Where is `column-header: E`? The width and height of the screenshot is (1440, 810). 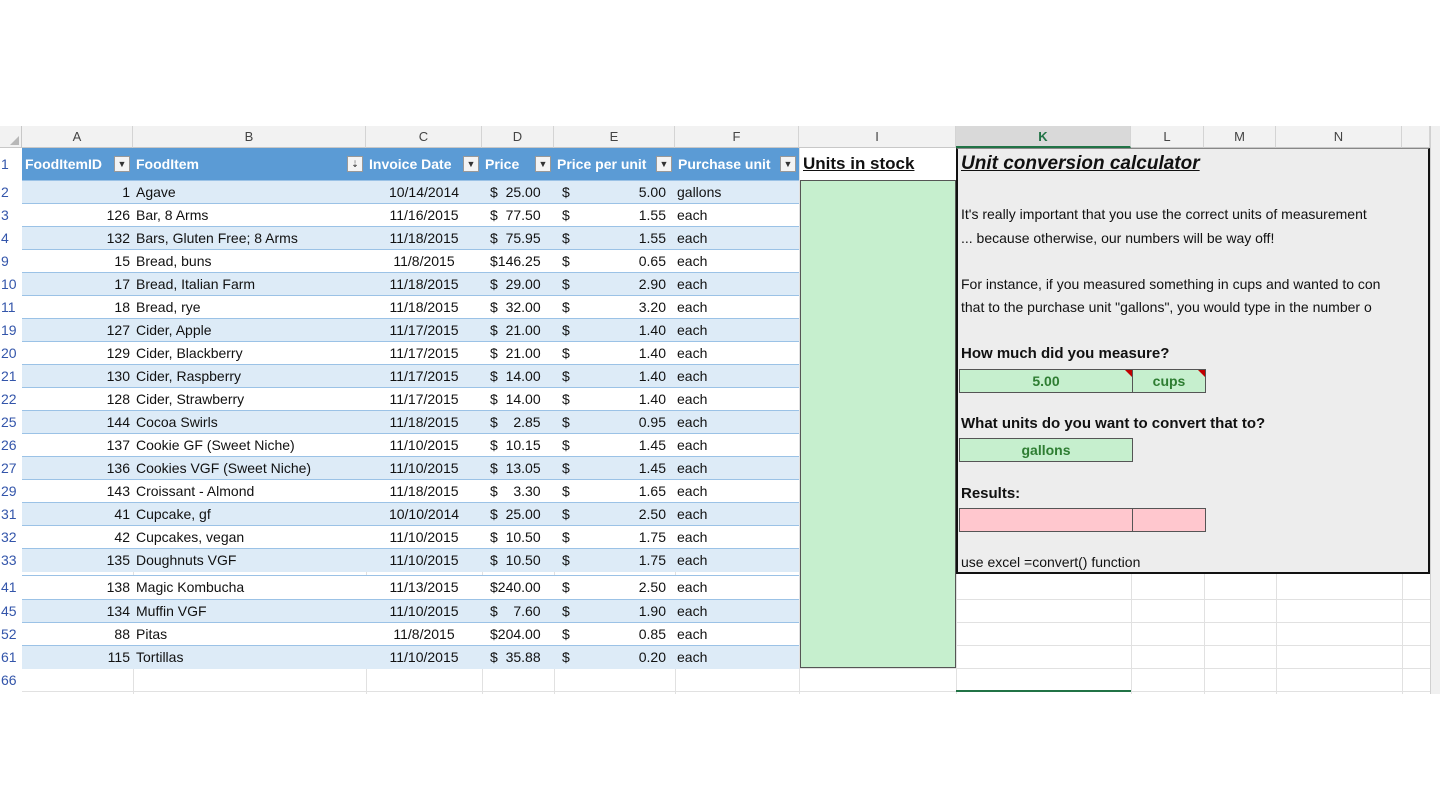 column-header: E is located at coordinates (614, 137).